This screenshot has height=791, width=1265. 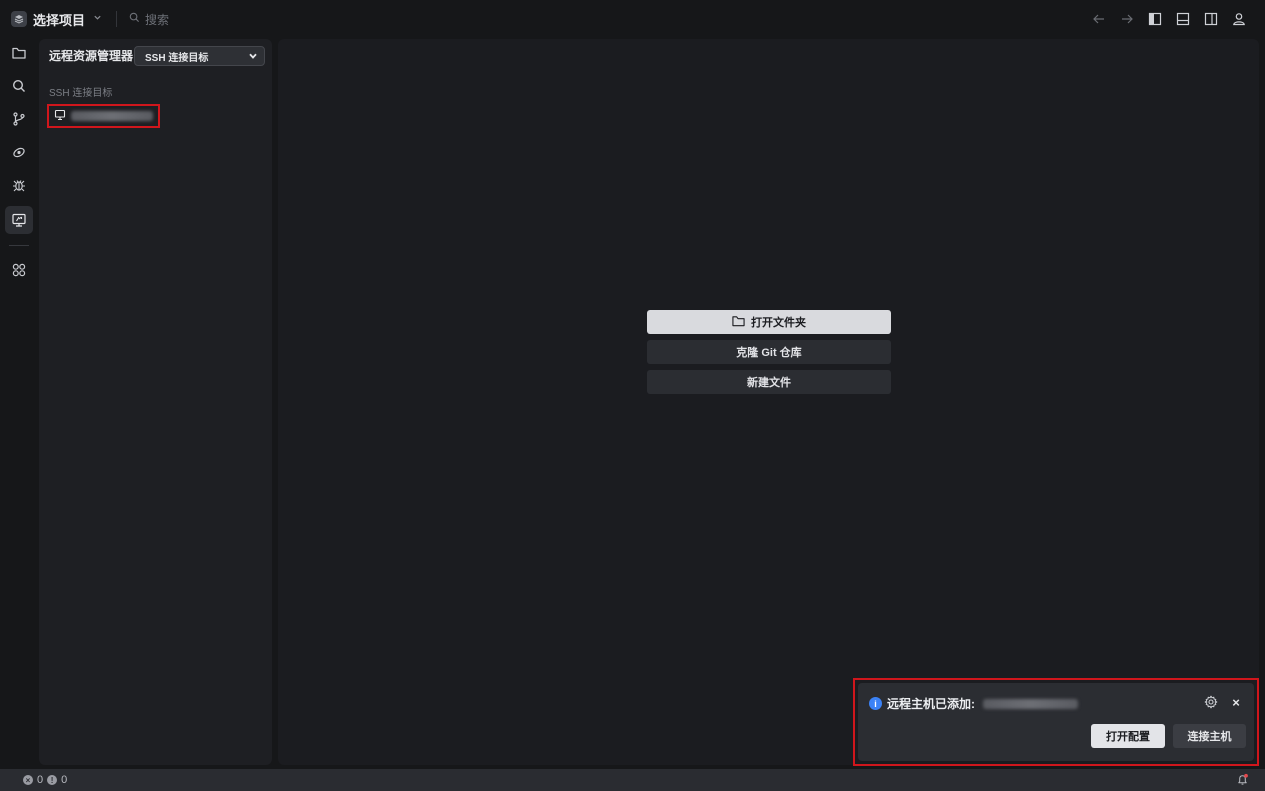 What do you see at coordinates (1242, 781) in the screenshot?
I see `notification-bell-icon` at bounding box center [1242, 781].